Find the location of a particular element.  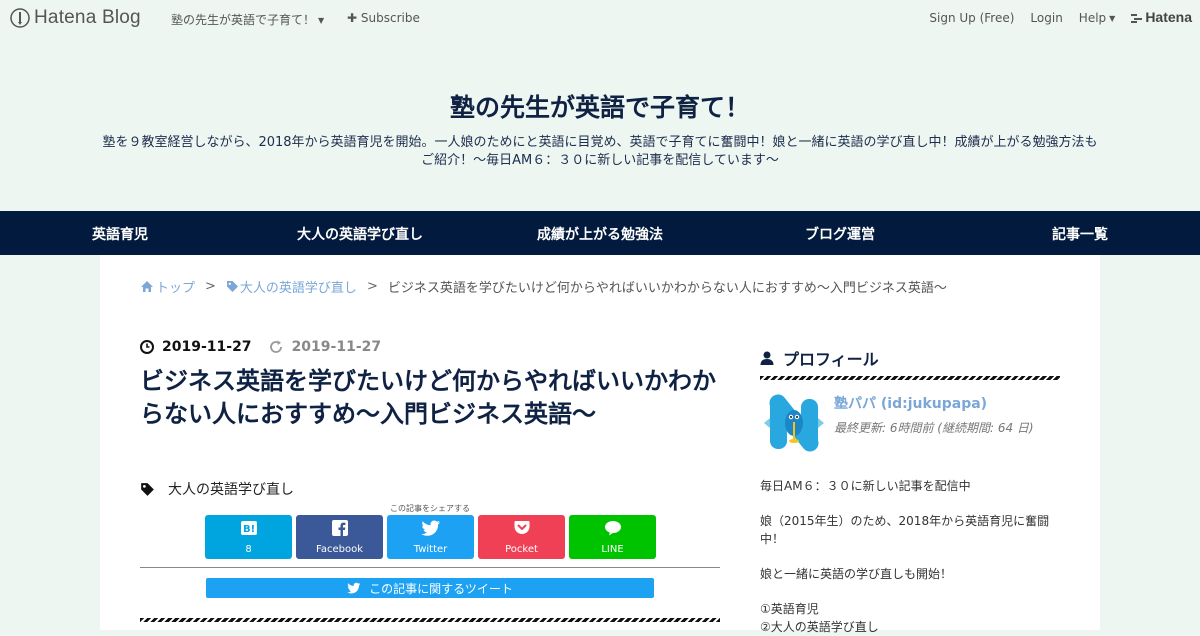

article-dates: 2019-11-27 2019-11-27 is located at coordinates (260, 347).